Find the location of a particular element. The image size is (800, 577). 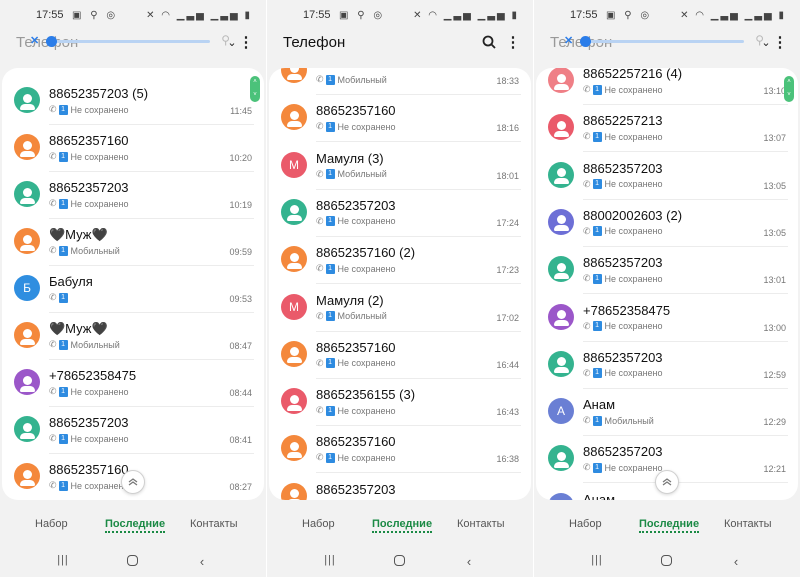

call-log-row: +78652358475 ✆ 1 Не сохранено 08:44 is located at coordinates (133, 383).